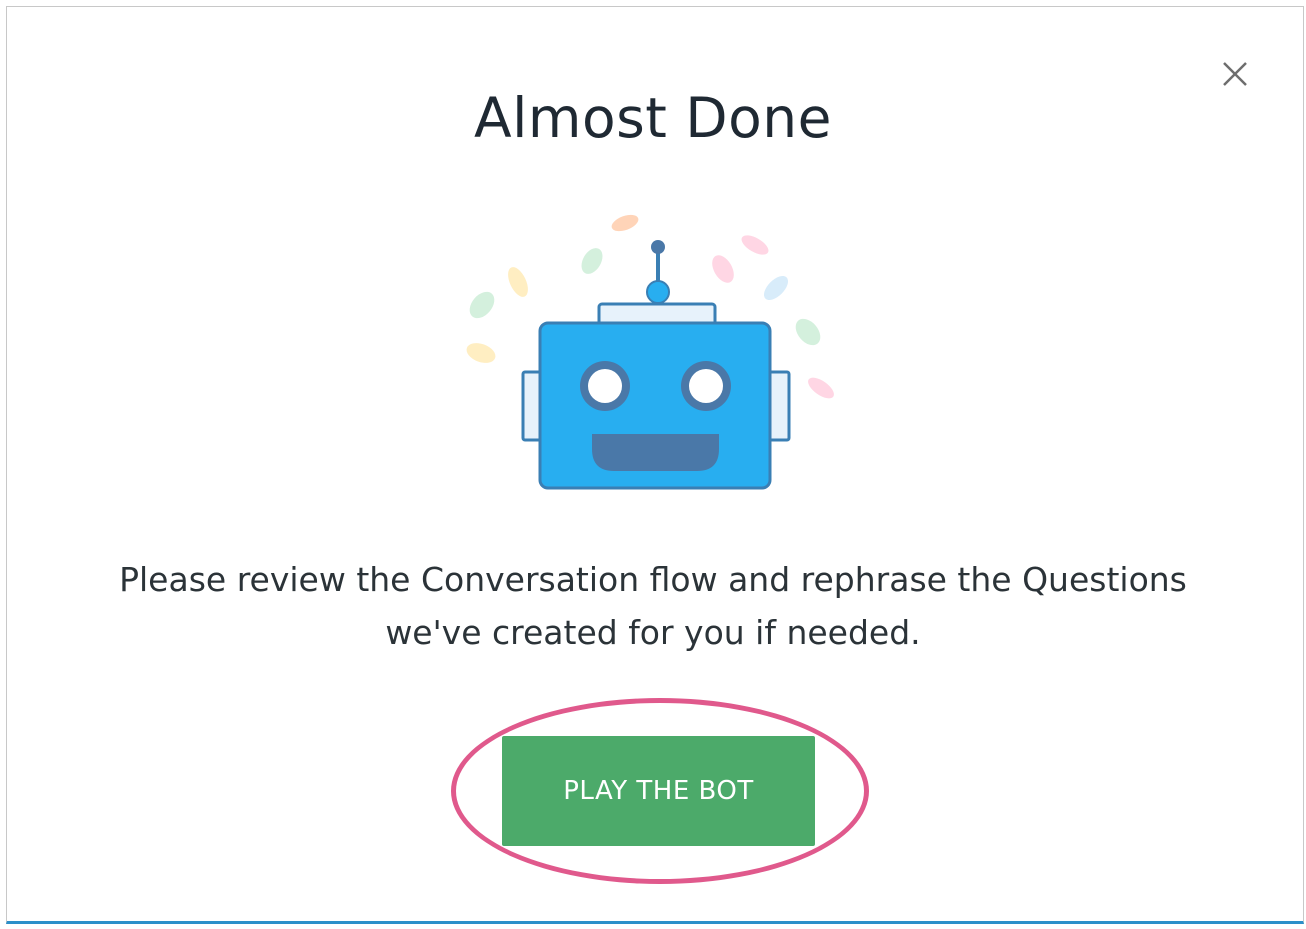  Describe the element at coordinates (653, 118) in the screenshot. I see `dialog-title: Almost Done` at that location.